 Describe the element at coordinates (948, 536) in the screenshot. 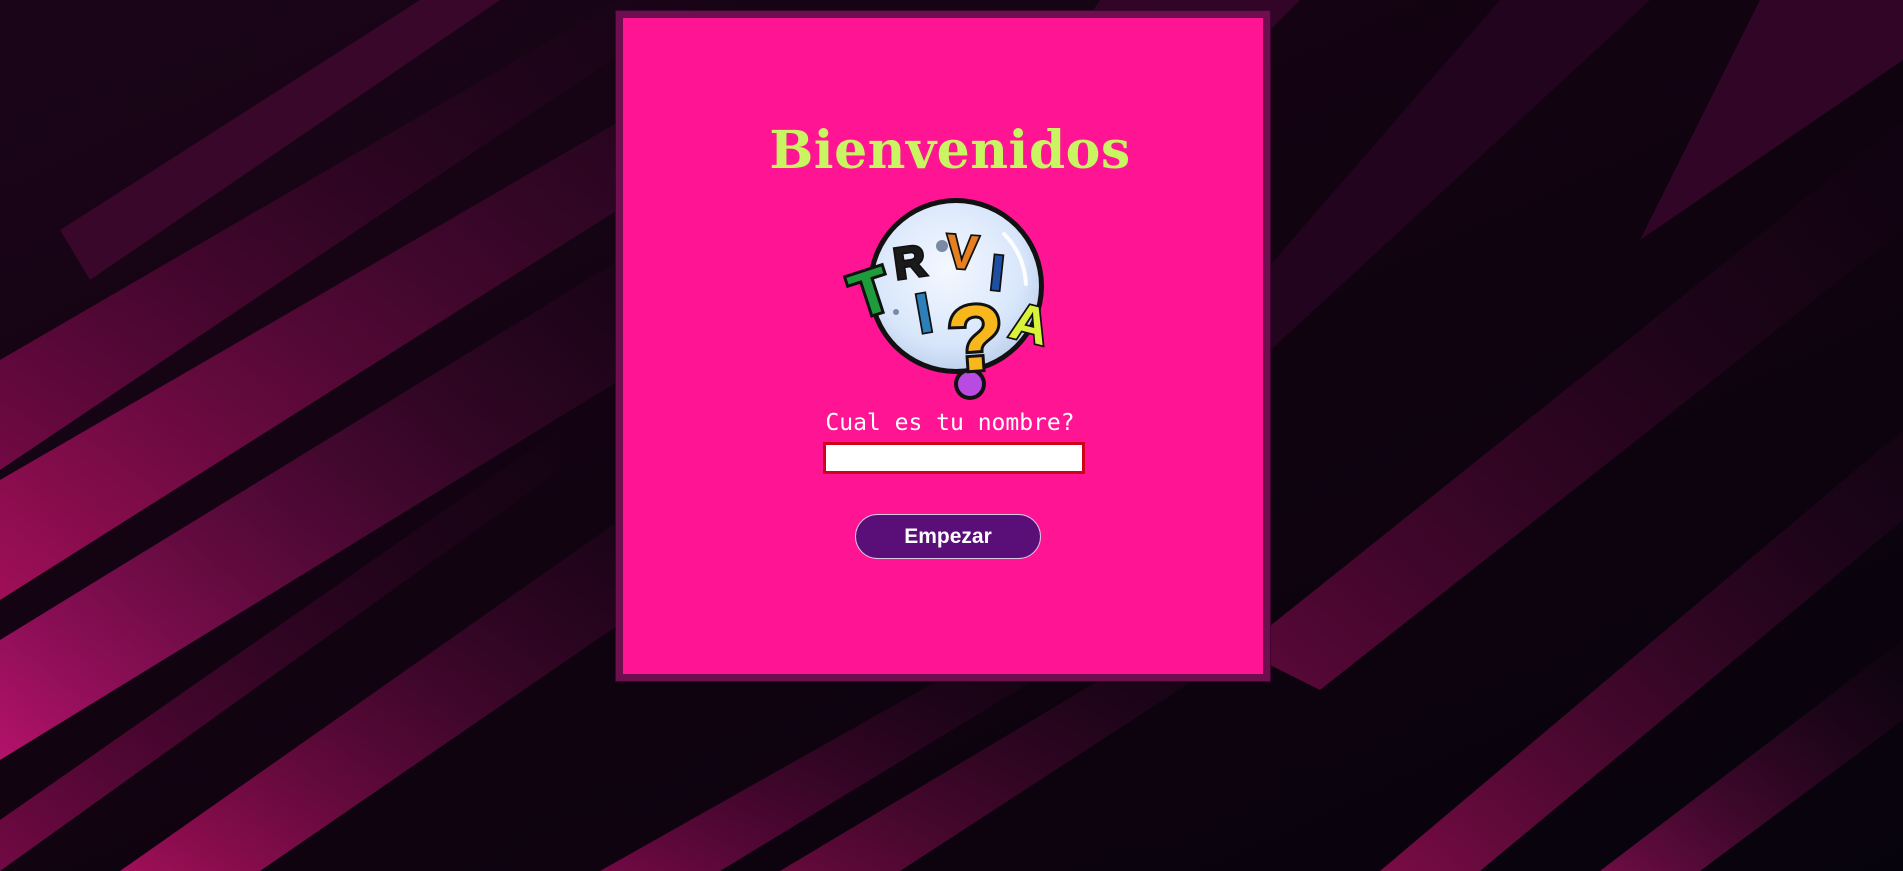

I see `start-button: Empezar` at that location.